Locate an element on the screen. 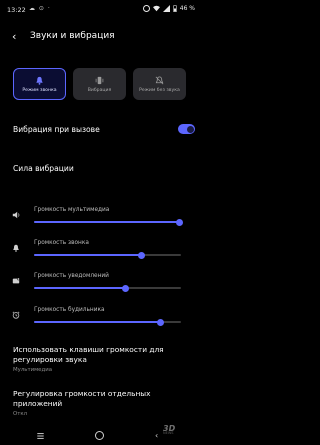 This screenshot has height=445, width=320. vibration-on-call-label: Вибрация при вызове is located at coordinates (56, 129).